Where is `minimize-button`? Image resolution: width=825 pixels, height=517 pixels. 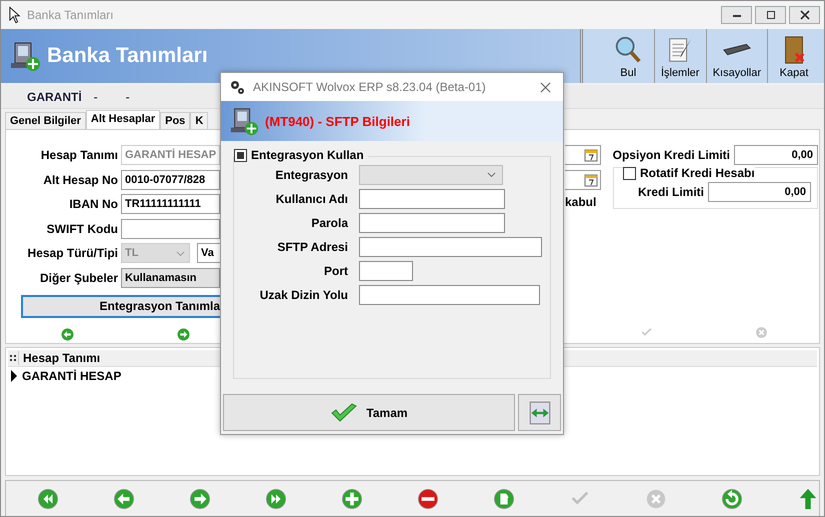 minimize-button is located at coordinates (736, 15).